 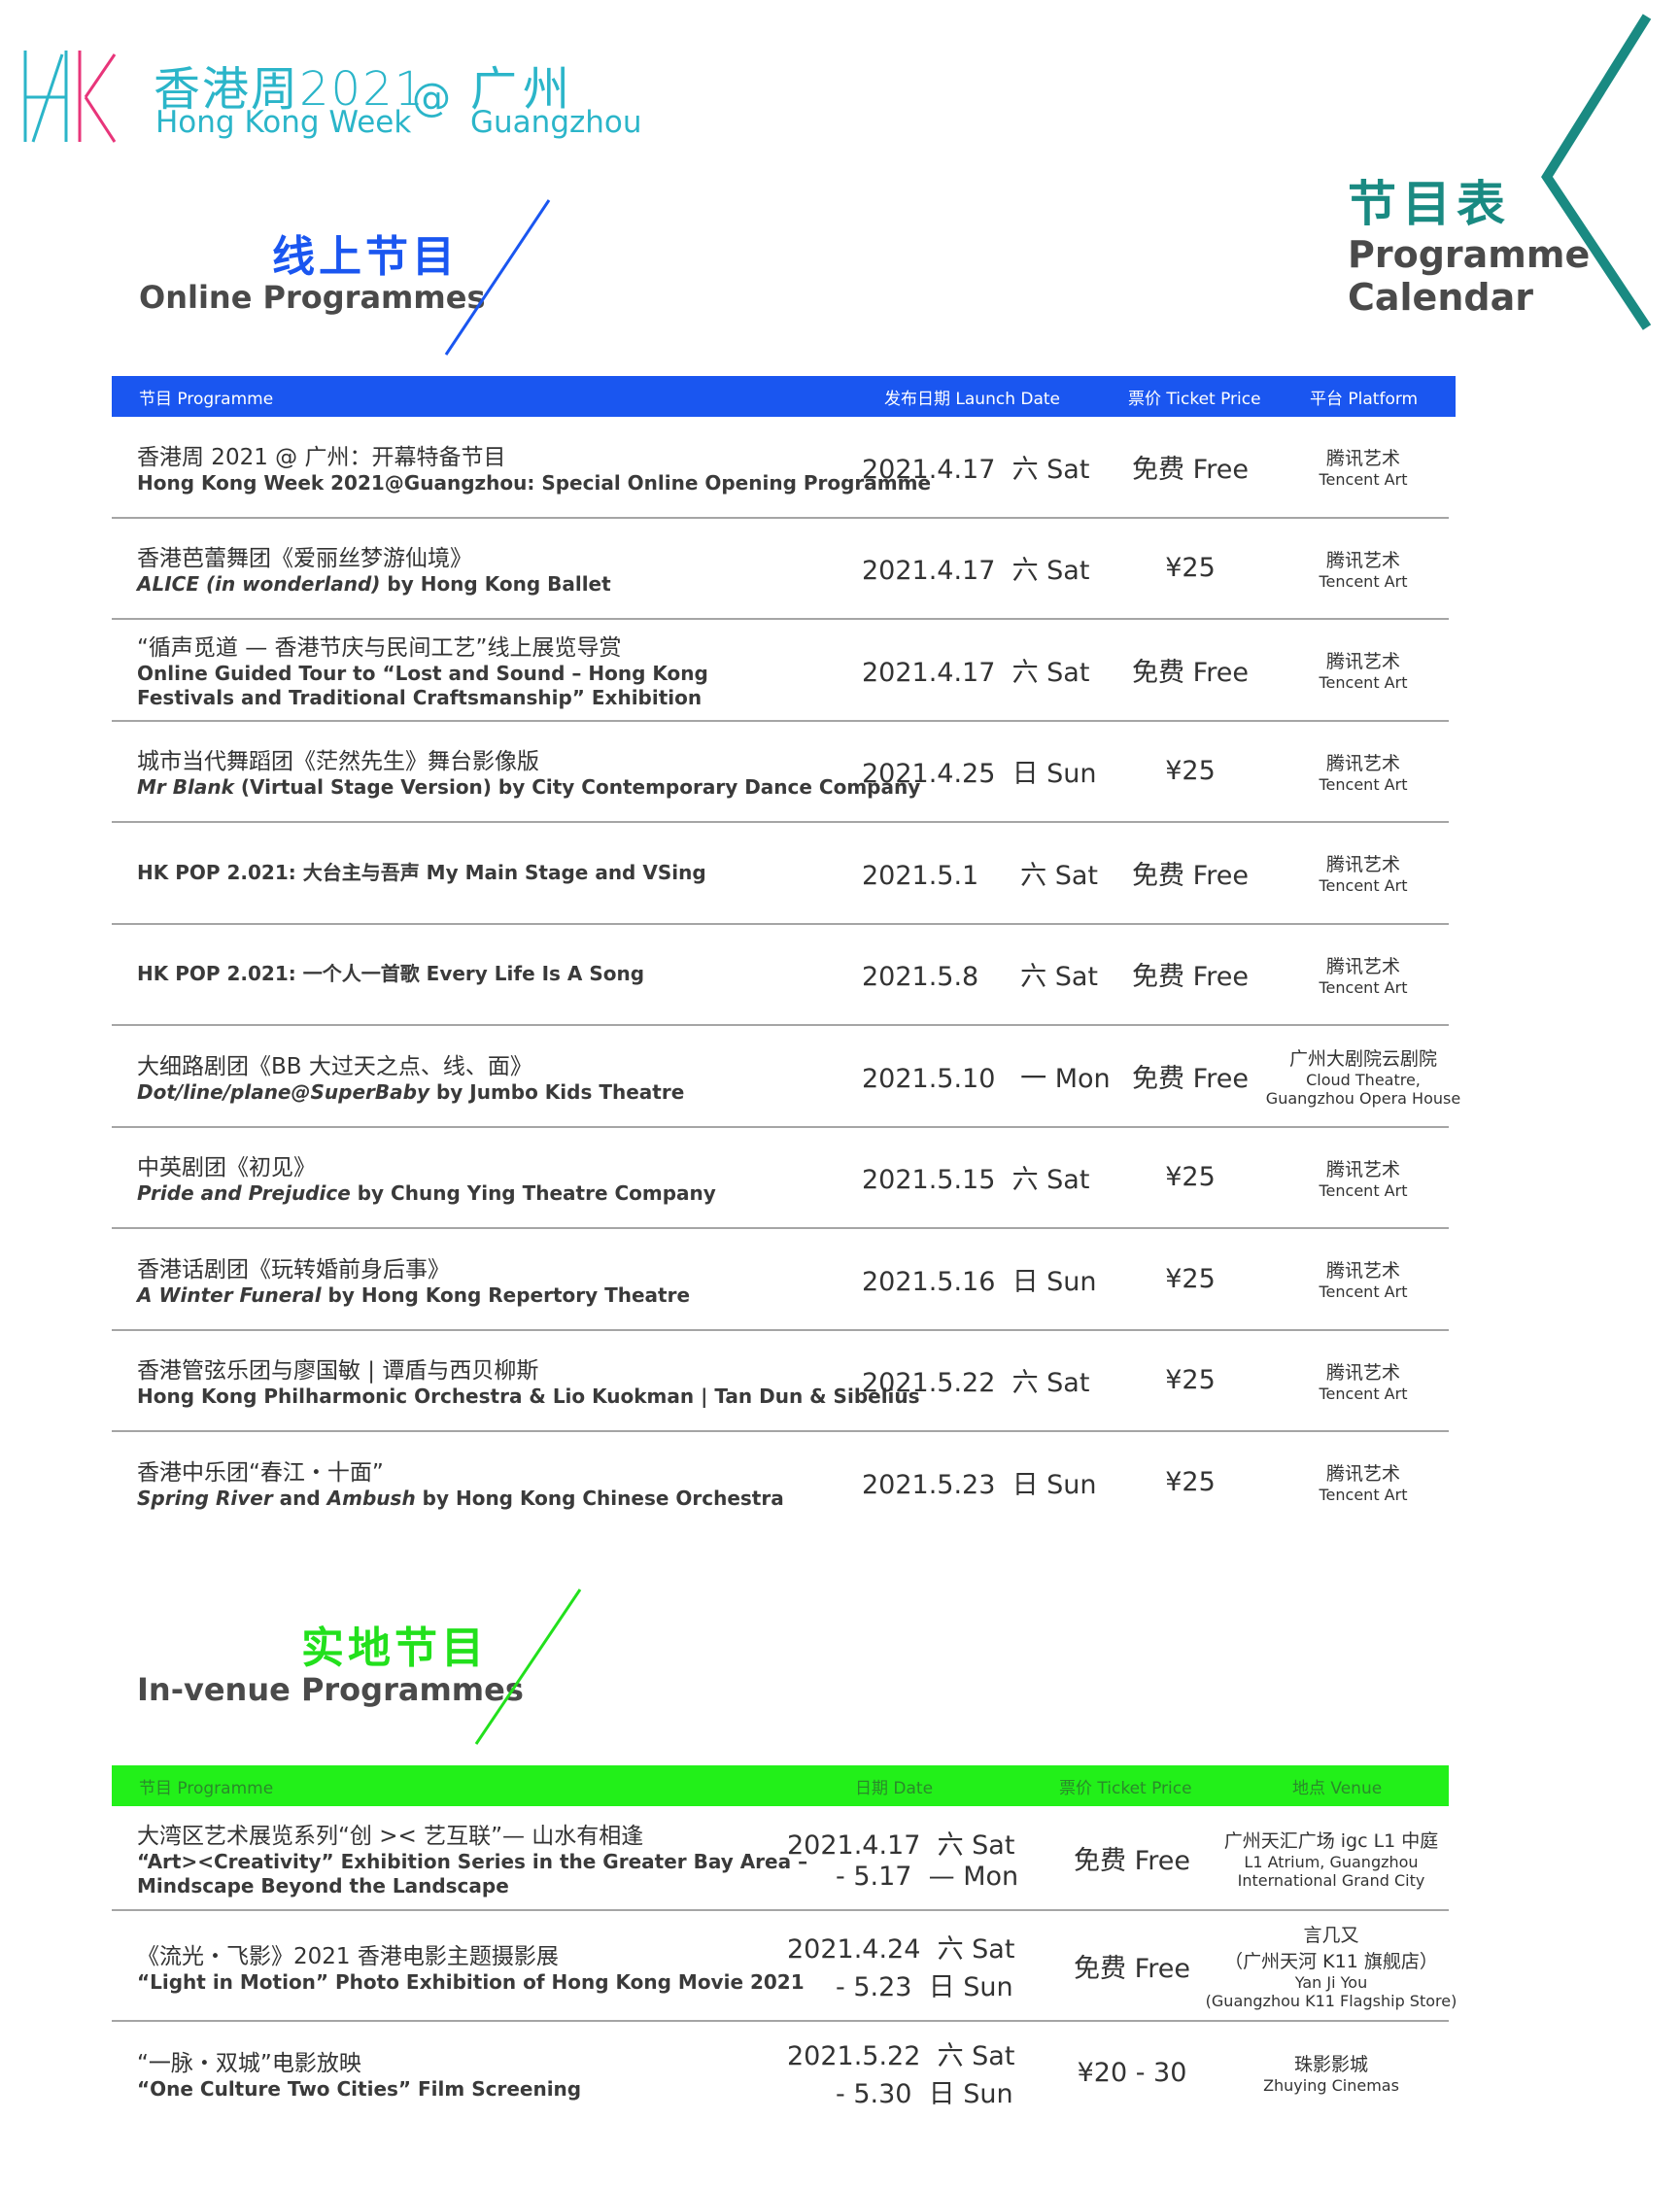 I want to click on programme-title-cn: 中英剧团《初见》, so click(x=226, y=1168).